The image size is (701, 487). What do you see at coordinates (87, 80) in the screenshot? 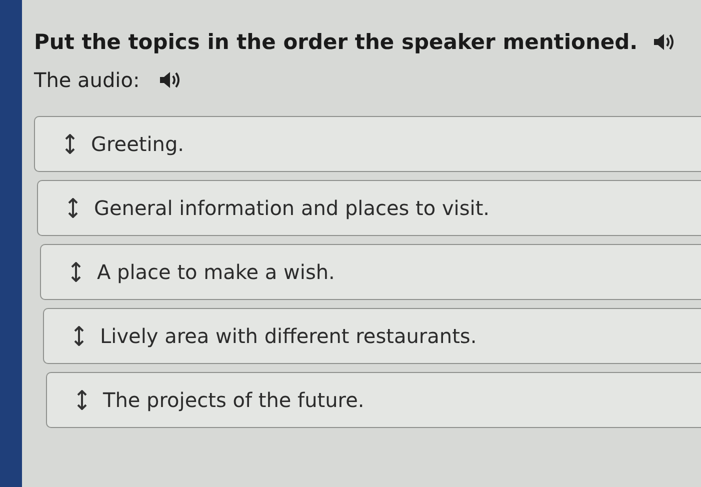
I see `audio-label: The audio:` at bounding box center [87, 80].